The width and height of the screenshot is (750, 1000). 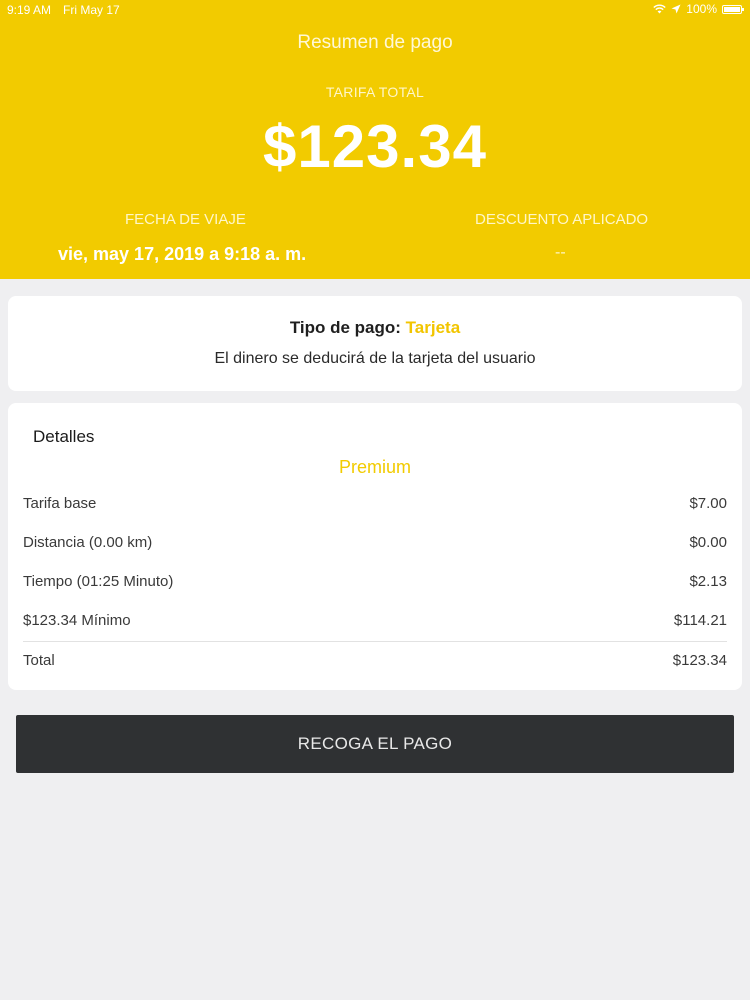 I want to click on fare-row-label: Tiempo (01:25 Minuto), so click(x=98, y=581).